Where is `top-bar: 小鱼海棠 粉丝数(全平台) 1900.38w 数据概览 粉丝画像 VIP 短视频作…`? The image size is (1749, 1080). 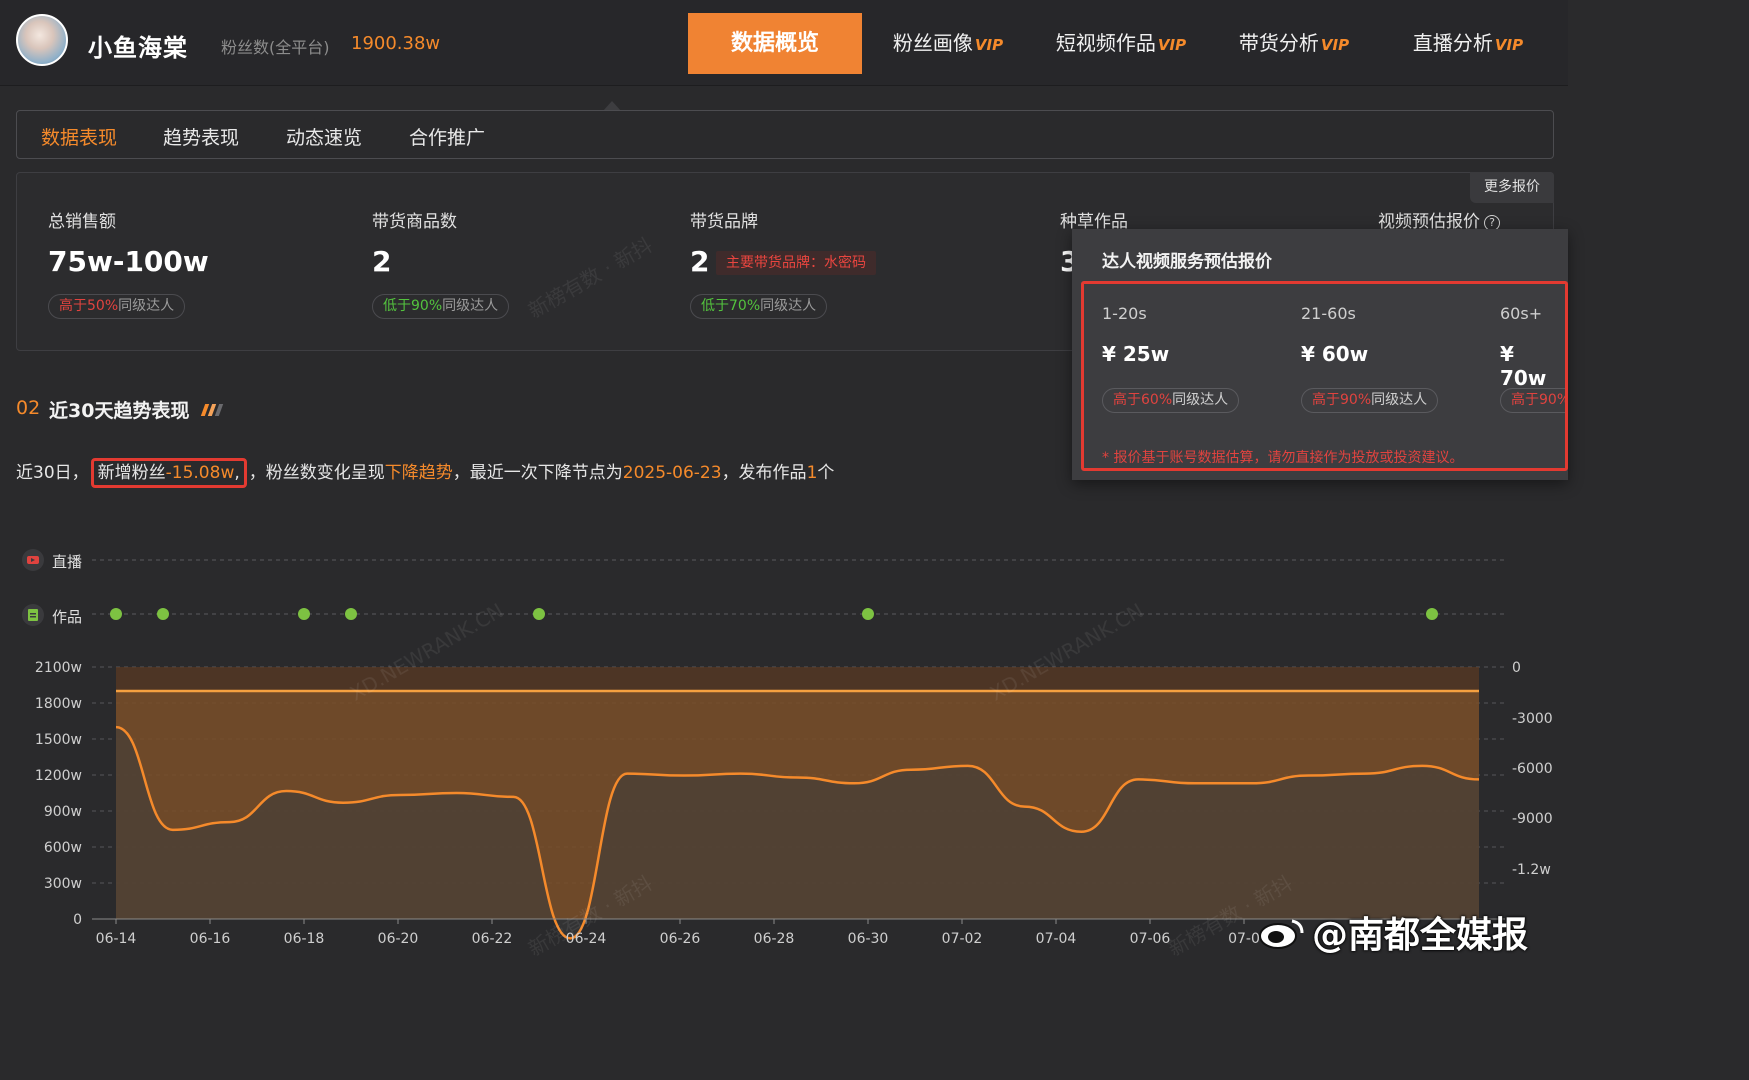 top-bar: 小鱼海棠 粉丝数(全平台) 1900.38w 数据概览 粉丝画像 VIP 短视频作… is located at coordinates (784, 43).